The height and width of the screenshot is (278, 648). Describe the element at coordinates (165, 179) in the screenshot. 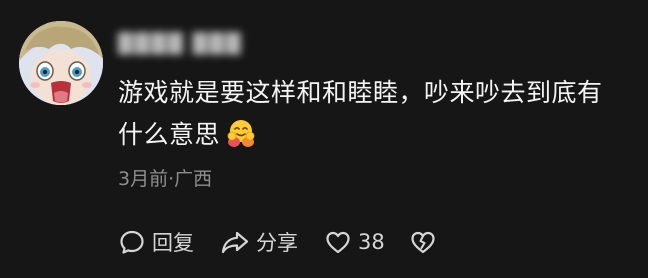

I see `time-location: 3月前·广西` at that location.